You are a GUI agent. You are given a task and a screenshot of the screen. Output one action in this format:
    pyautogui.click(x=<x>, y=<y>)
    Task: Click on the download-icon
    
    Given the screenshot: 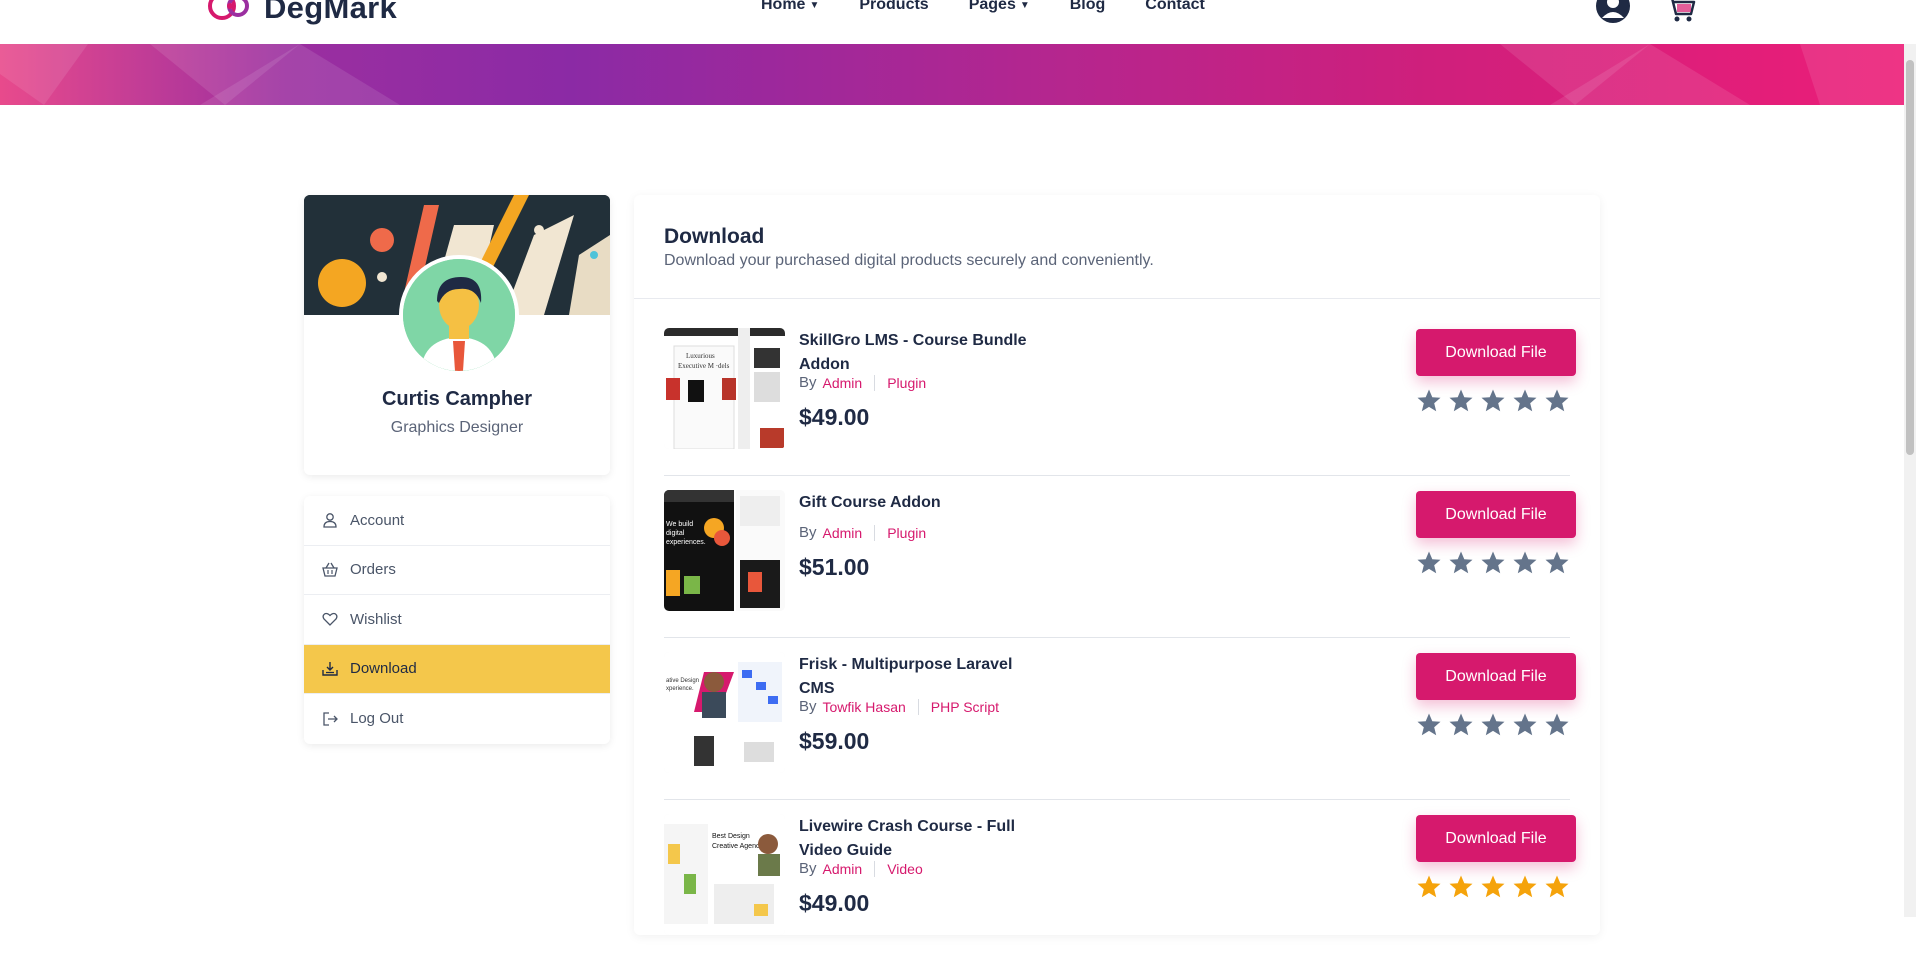 What is the action you would take?
    pyautogui.click(x=330, y=668)
    